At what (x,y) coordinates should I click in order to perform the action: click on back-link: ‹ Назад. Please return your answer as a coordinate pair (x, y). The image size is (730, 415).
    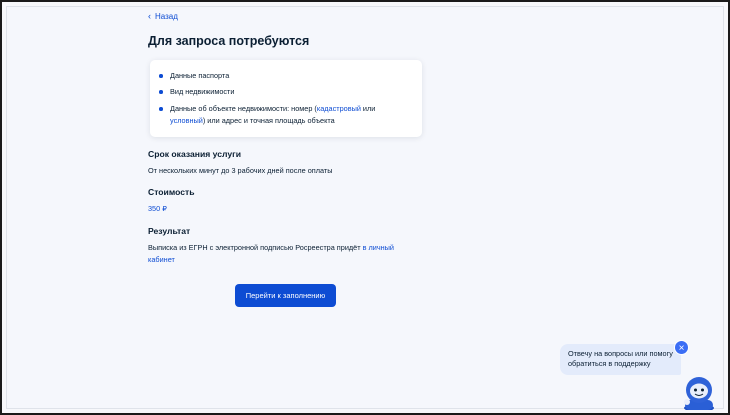
    Looking at the image, I should click on (163, 16).